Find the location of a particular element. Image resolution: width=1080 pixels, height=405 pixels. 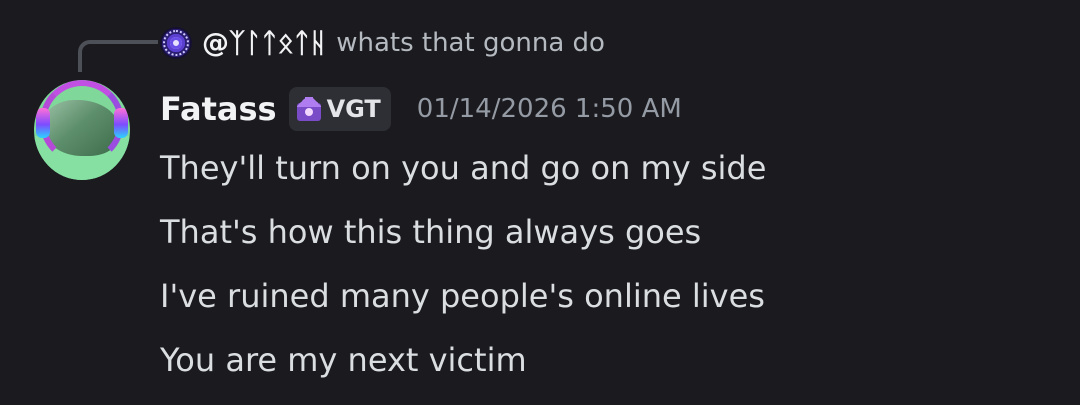

server-tag-badge: VGT is located at coordinates (339, 109).